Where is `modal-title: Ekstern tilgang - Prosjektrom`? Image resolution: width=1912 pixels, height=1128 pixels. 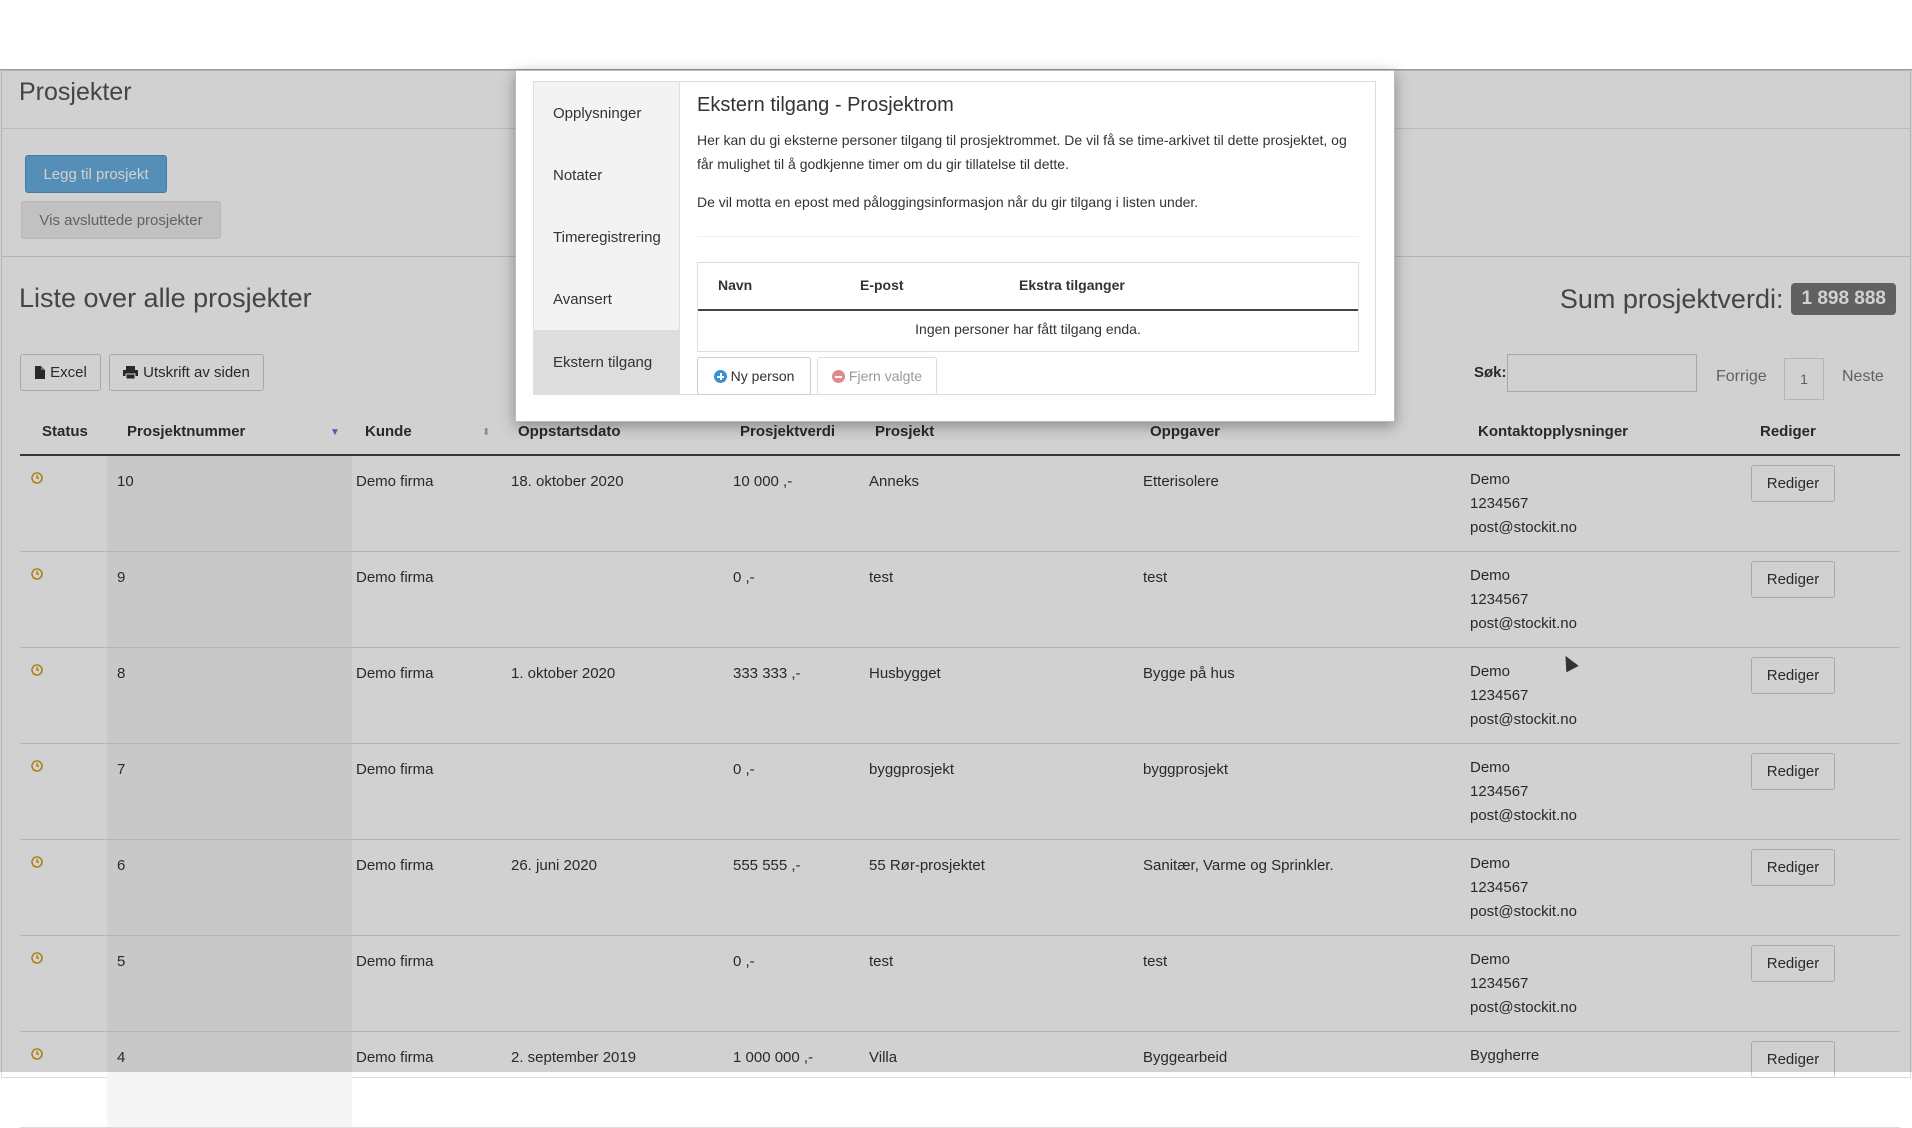
modal-title: Ekstern tilgang - Prosjektrom is located at coordinates (825, 105).